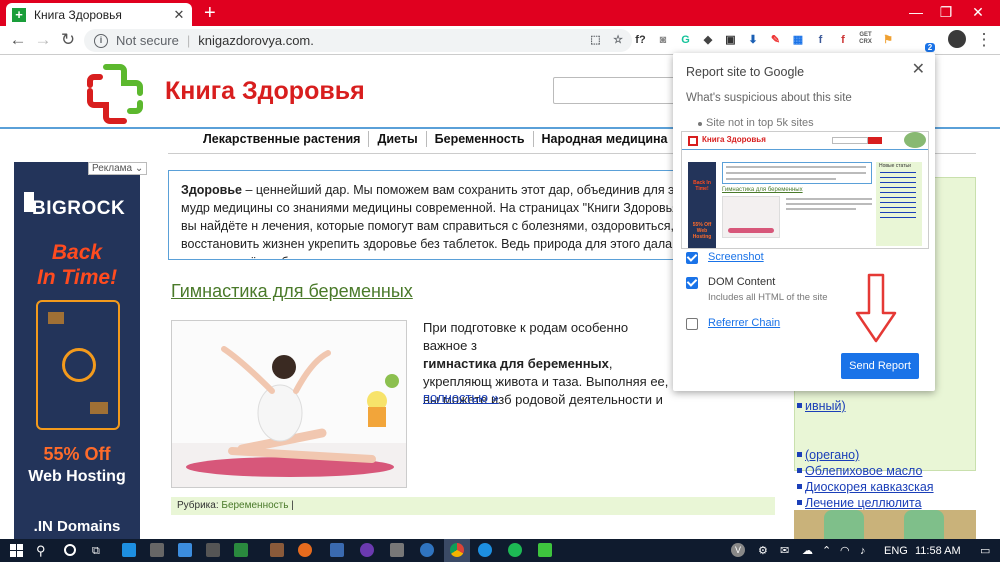 This screenshot has width=1000, height=562. Describe the element at coordinates (885, 524) in the screenshot. I see `sidebar-bottom-banner` at that location.